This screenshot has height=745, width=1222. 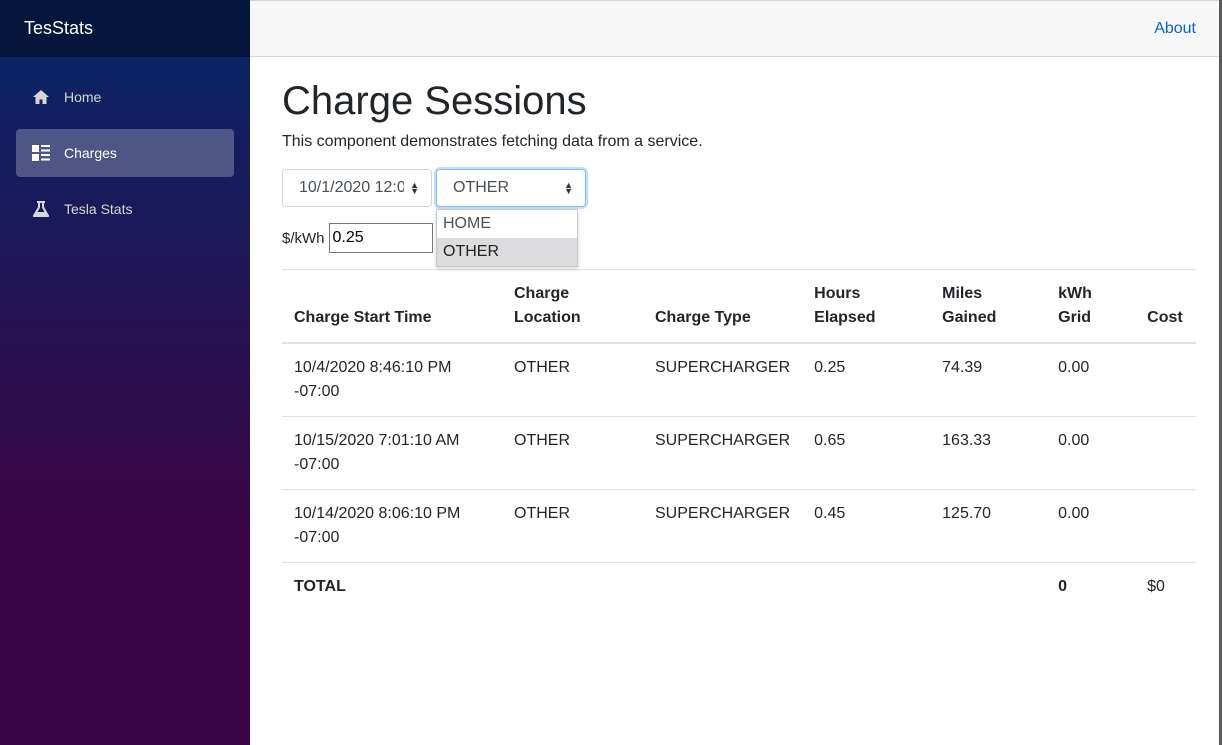 I want to click on cell-start-time: 10/14/2020 8:06:10 PM -07:00, so click(x=392, y=526).